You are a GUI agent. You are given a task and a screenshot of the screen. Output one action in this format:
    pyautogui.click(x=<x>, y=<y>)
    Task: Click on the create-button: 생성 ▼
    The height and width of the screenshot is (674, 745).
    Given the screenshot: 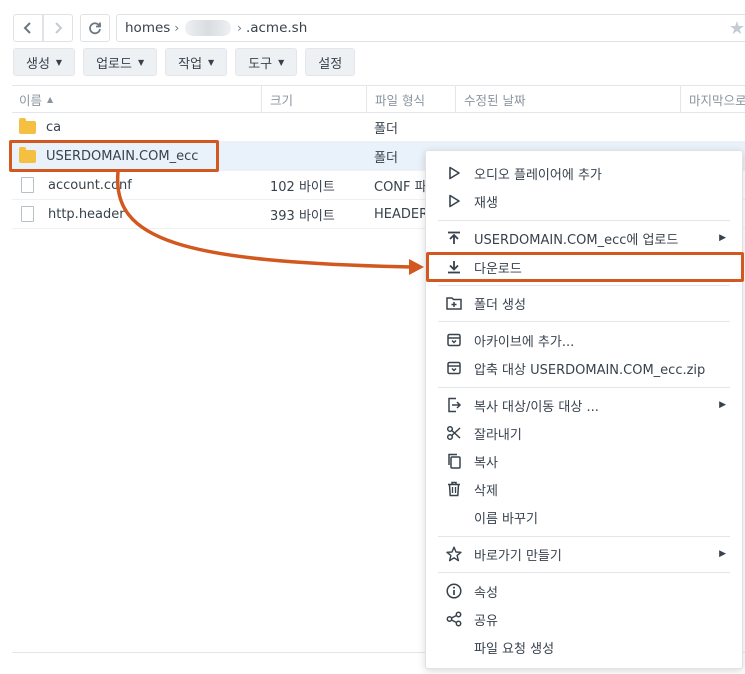 What is the action you would take?
    pyautogui.click(x=44, y=62)
    